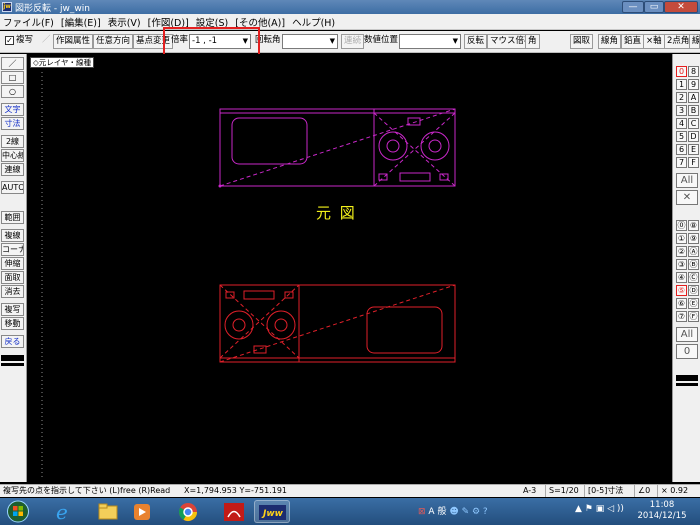 This screenshot has height=525, width=700. I want to click on svg-text: e, so click(62, 511).